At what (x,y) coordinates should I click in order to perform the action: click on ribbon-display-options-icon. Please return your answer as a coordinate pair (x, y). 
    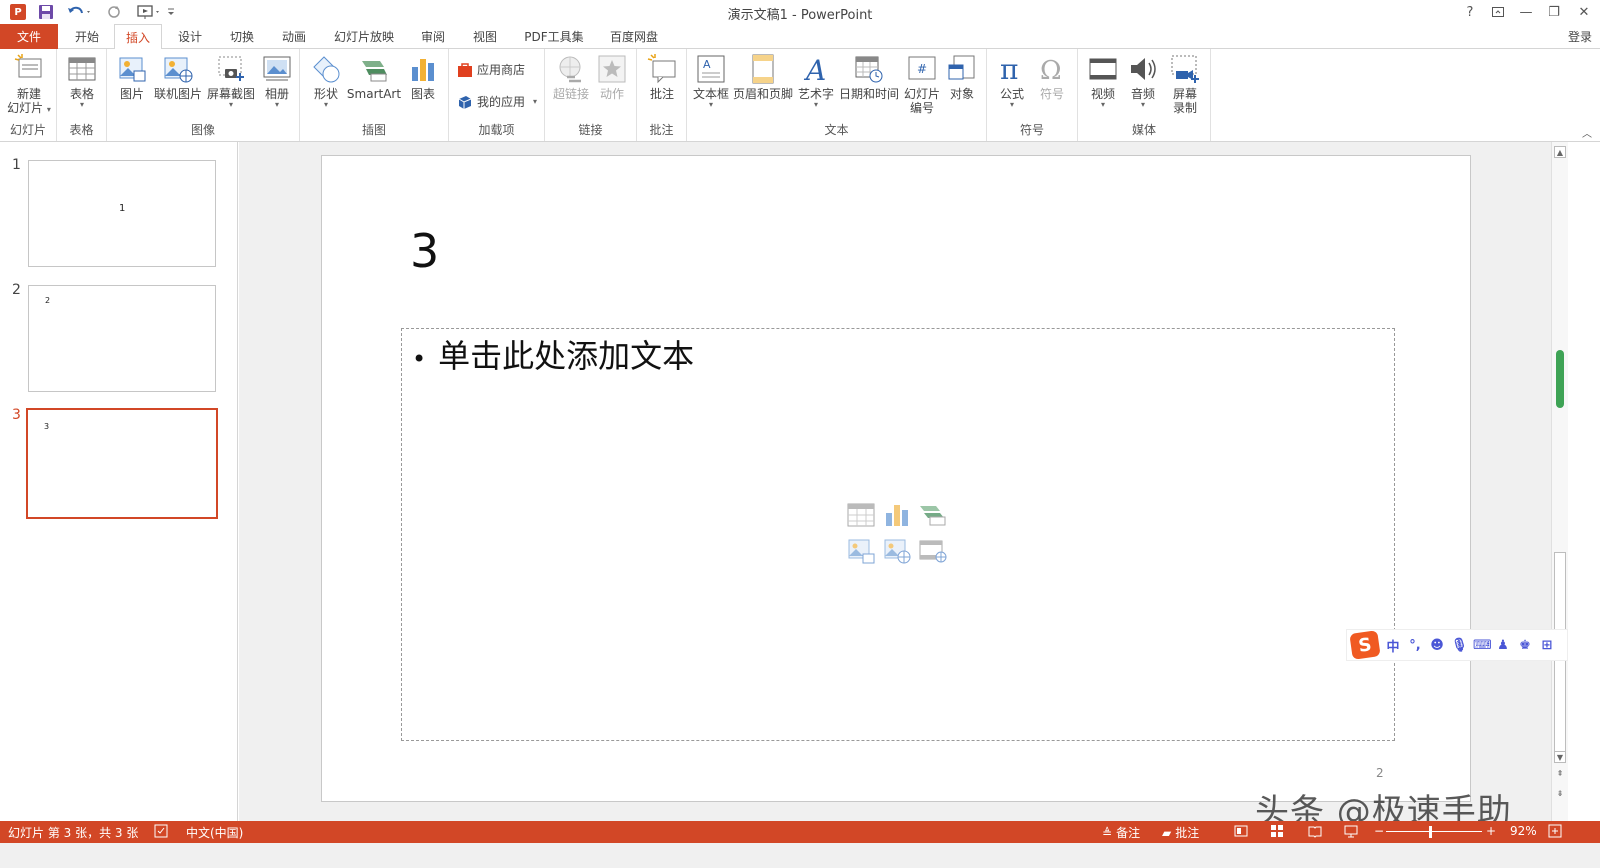
    Looking at the image, I should click on (1498, 12).